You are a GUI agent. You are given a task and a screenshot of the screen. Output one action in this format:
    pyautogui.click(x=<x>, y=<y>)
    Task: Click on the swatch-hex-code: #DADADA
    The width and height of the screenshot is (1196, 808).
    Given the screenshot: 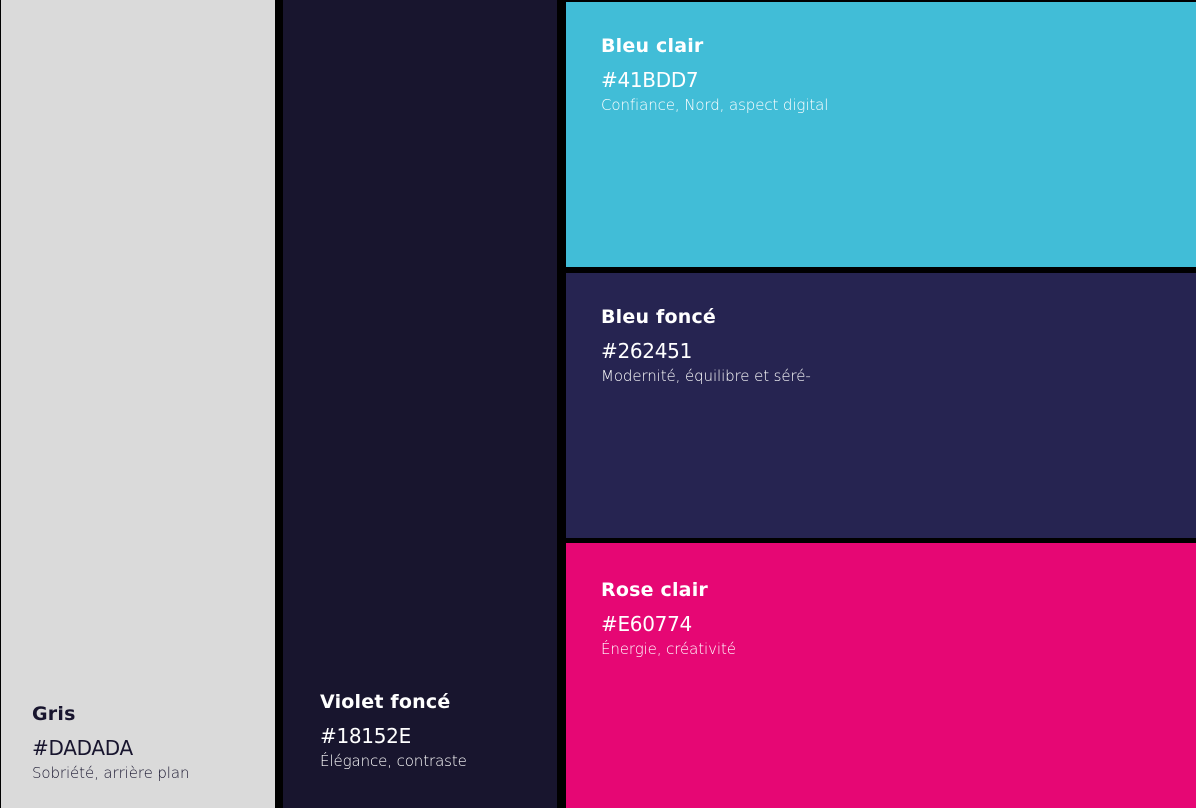 What is the action you would take?
    pyautogui.click(x=82, y=748)
    